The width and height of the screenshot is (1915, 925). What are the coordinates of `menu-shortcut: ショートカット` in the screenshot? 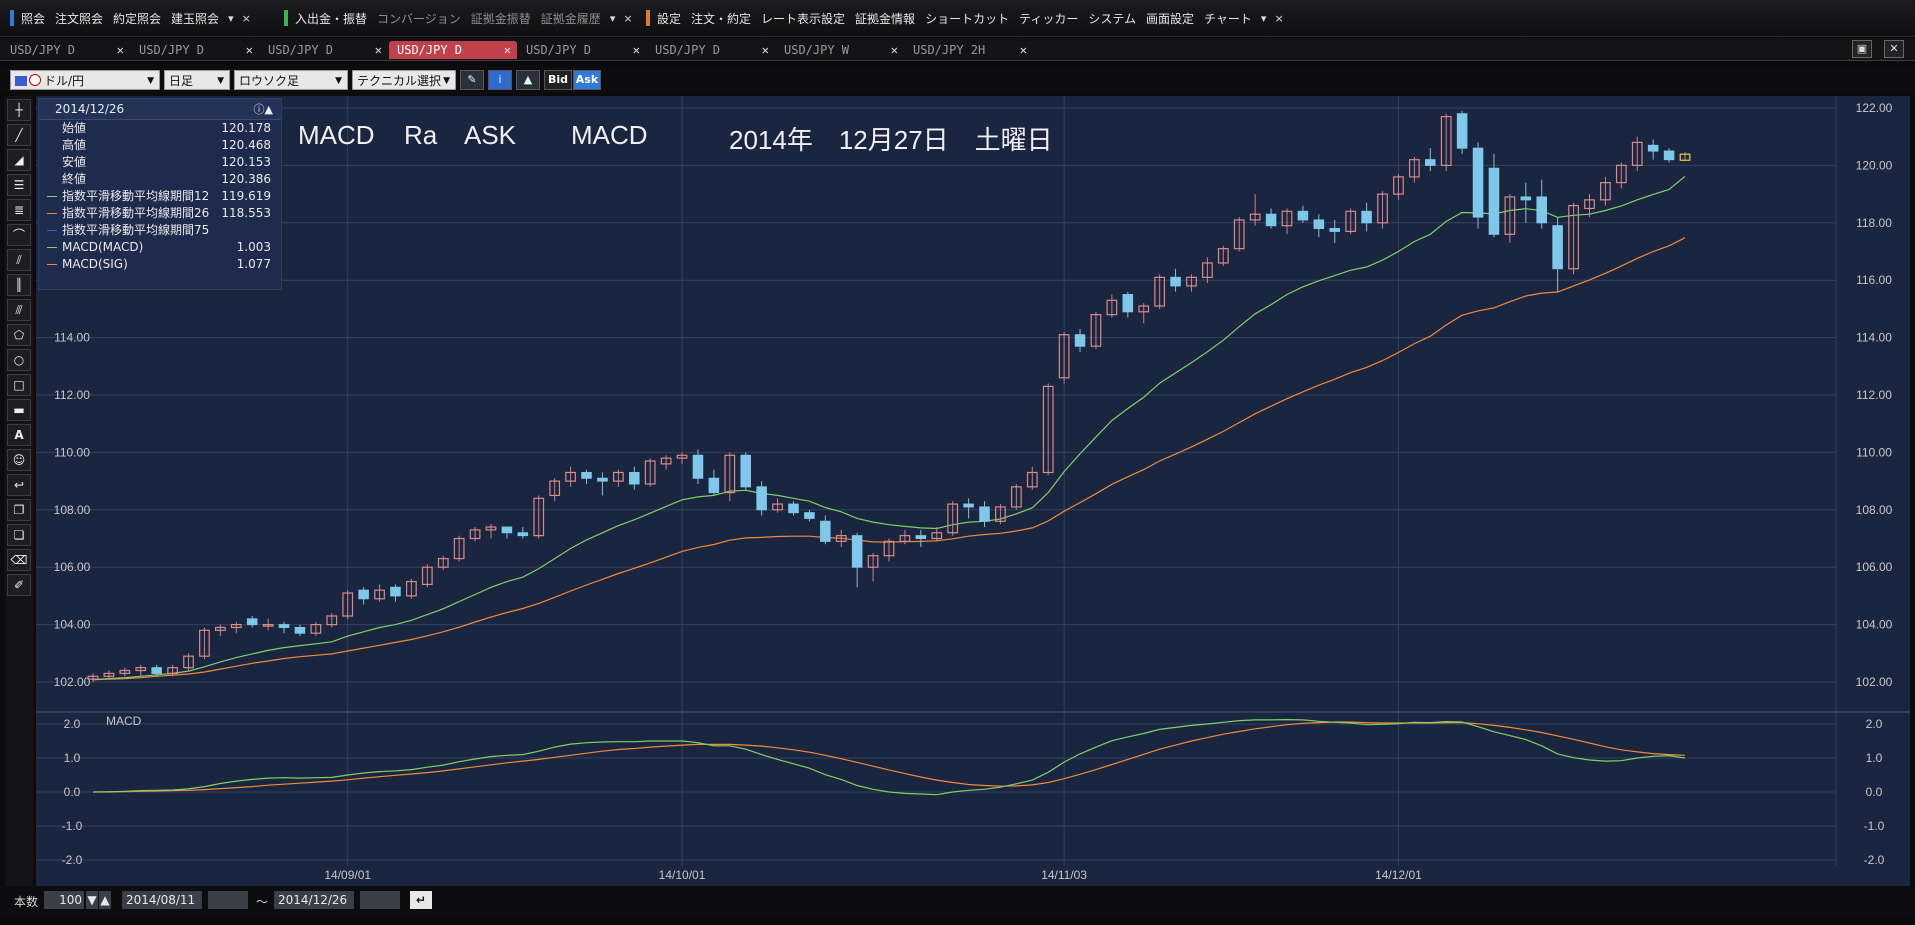 It's located at (967, 18).